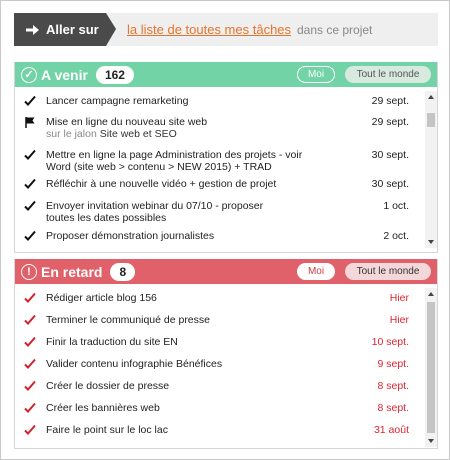 Image resolution: width=450 pixels, height=460 pixels. Describe the element at coordinates (72, 271) in the screenshot. I see `late-title: En retard` at that location.